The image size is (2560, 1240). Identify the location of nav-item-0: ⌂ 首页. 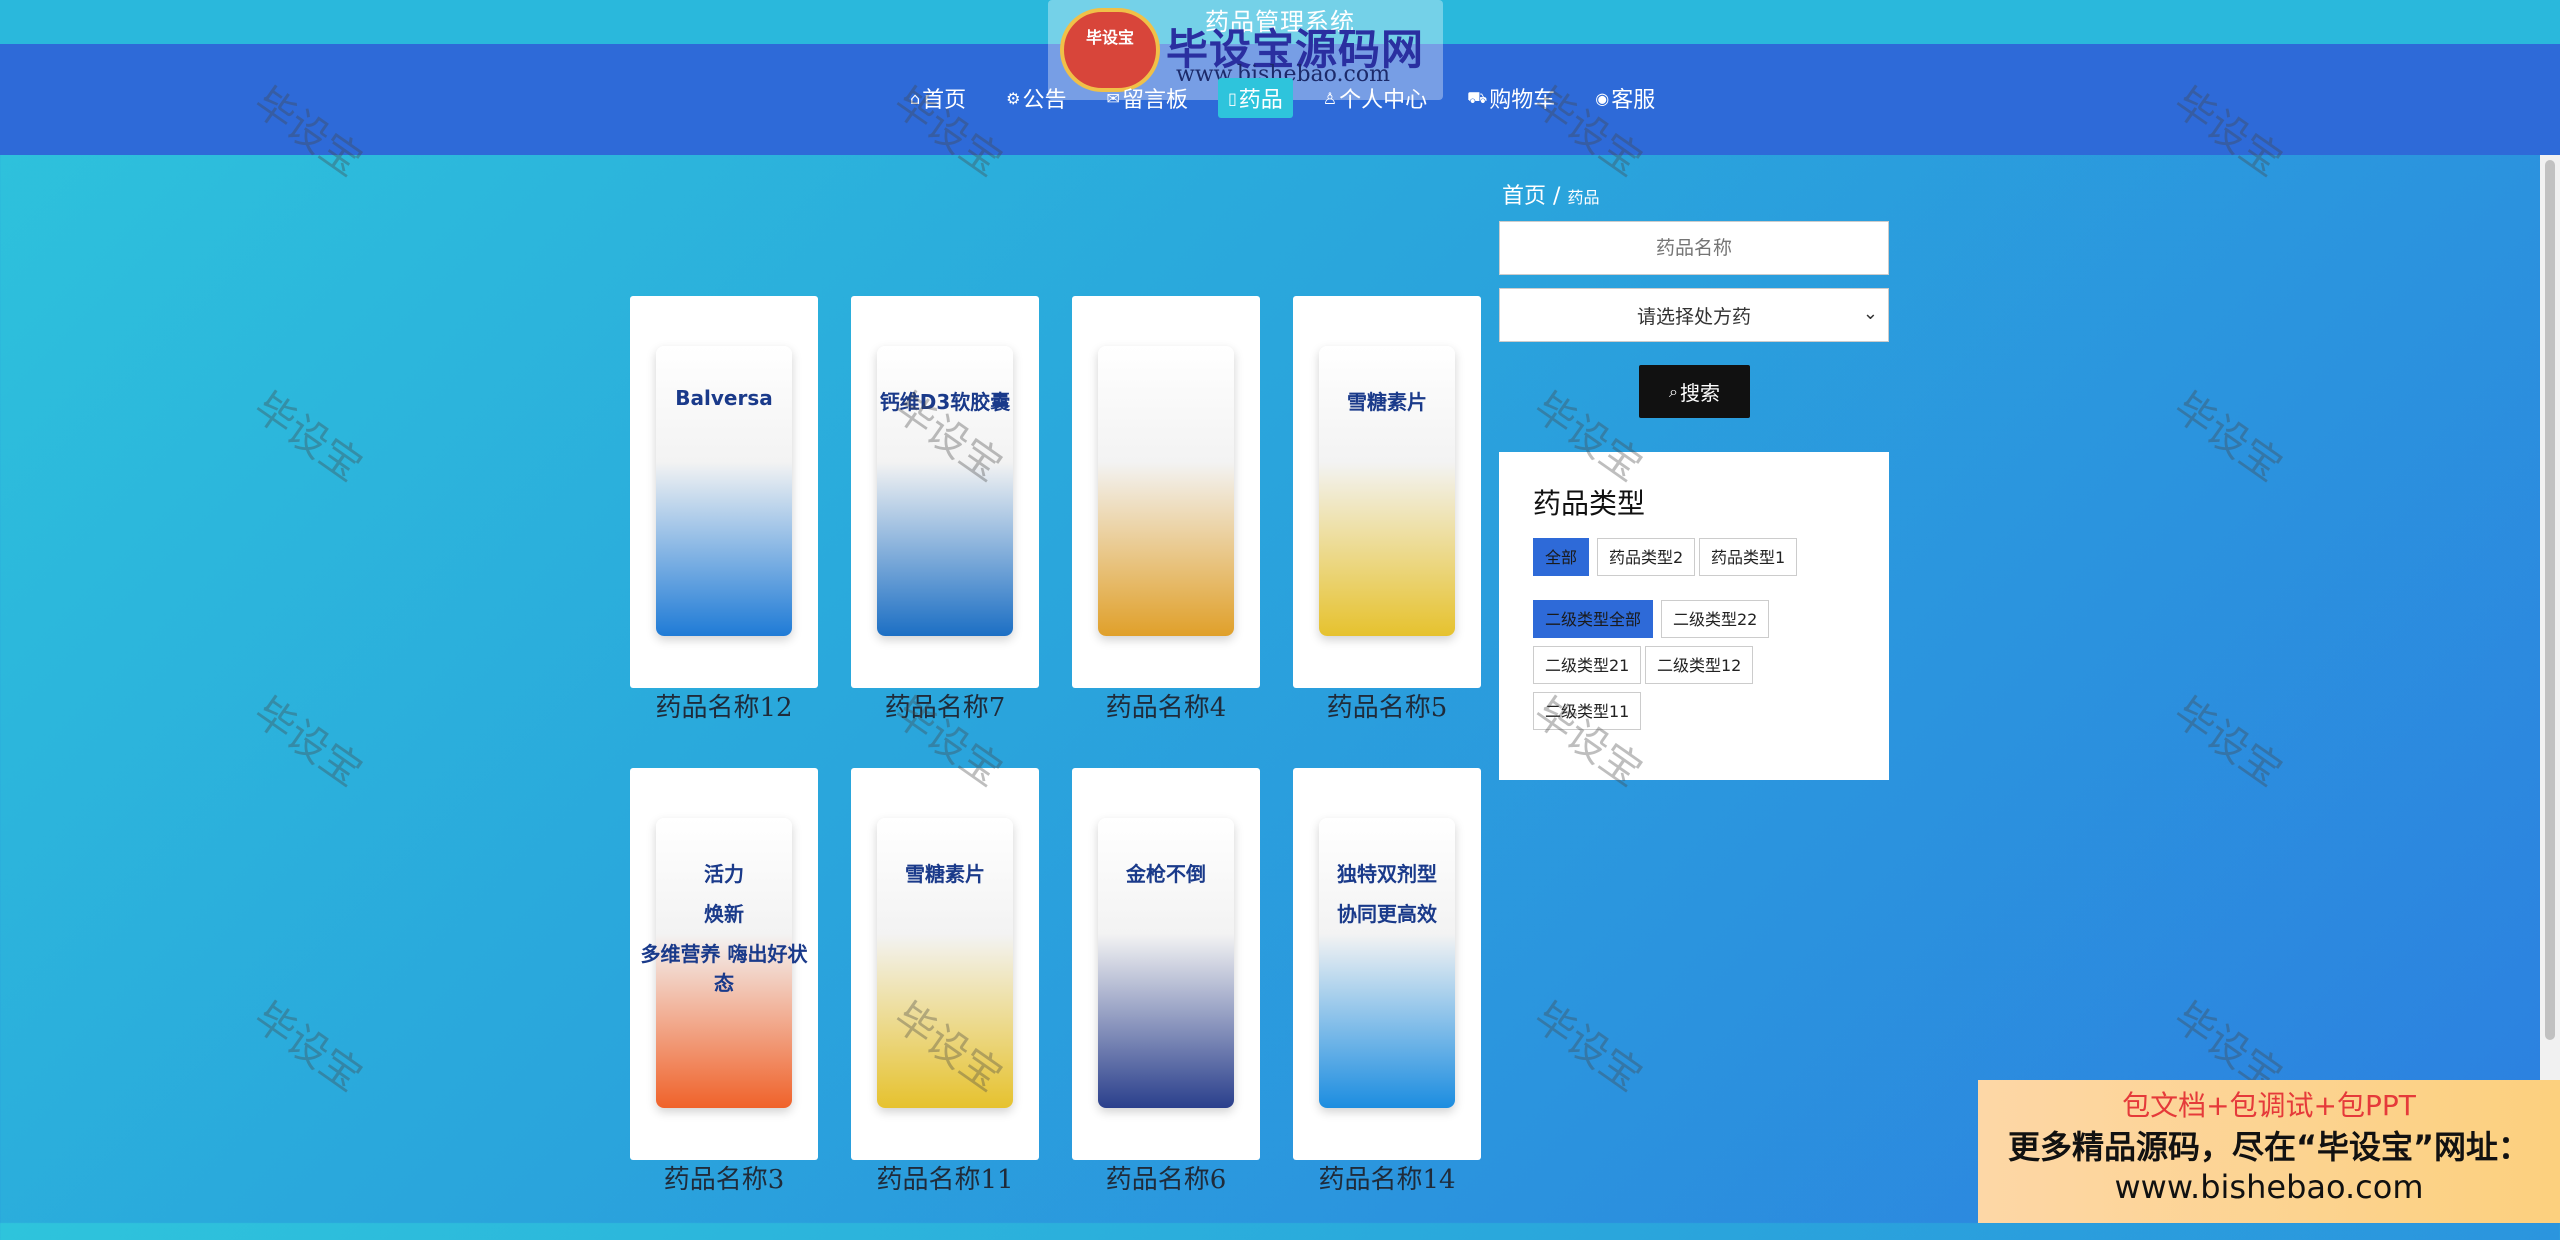
(938, 98).